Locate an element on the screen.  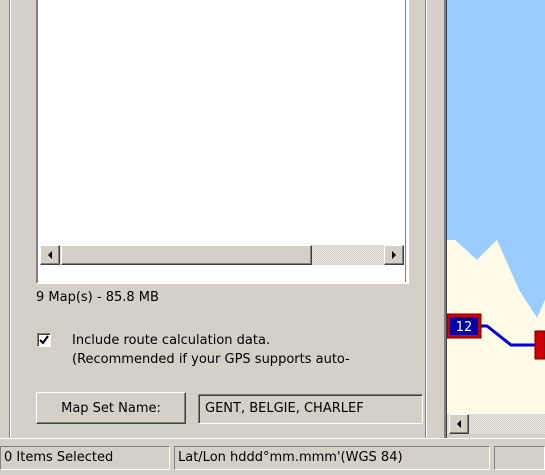
map-list-horizontal-scrollbar is located at coordinates (222, 255).